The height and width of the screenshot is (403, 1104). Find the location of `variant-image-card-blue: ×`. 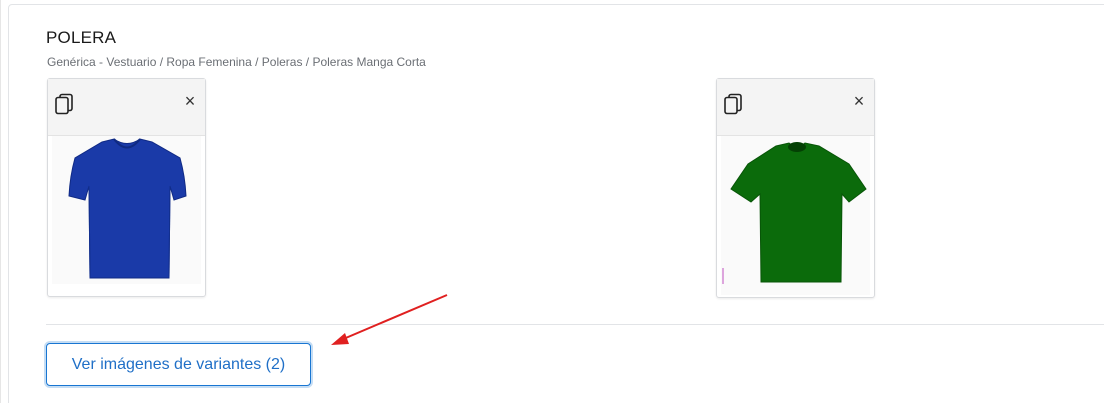

variant-image-card-blue: × is located at coordinates (126, 187).